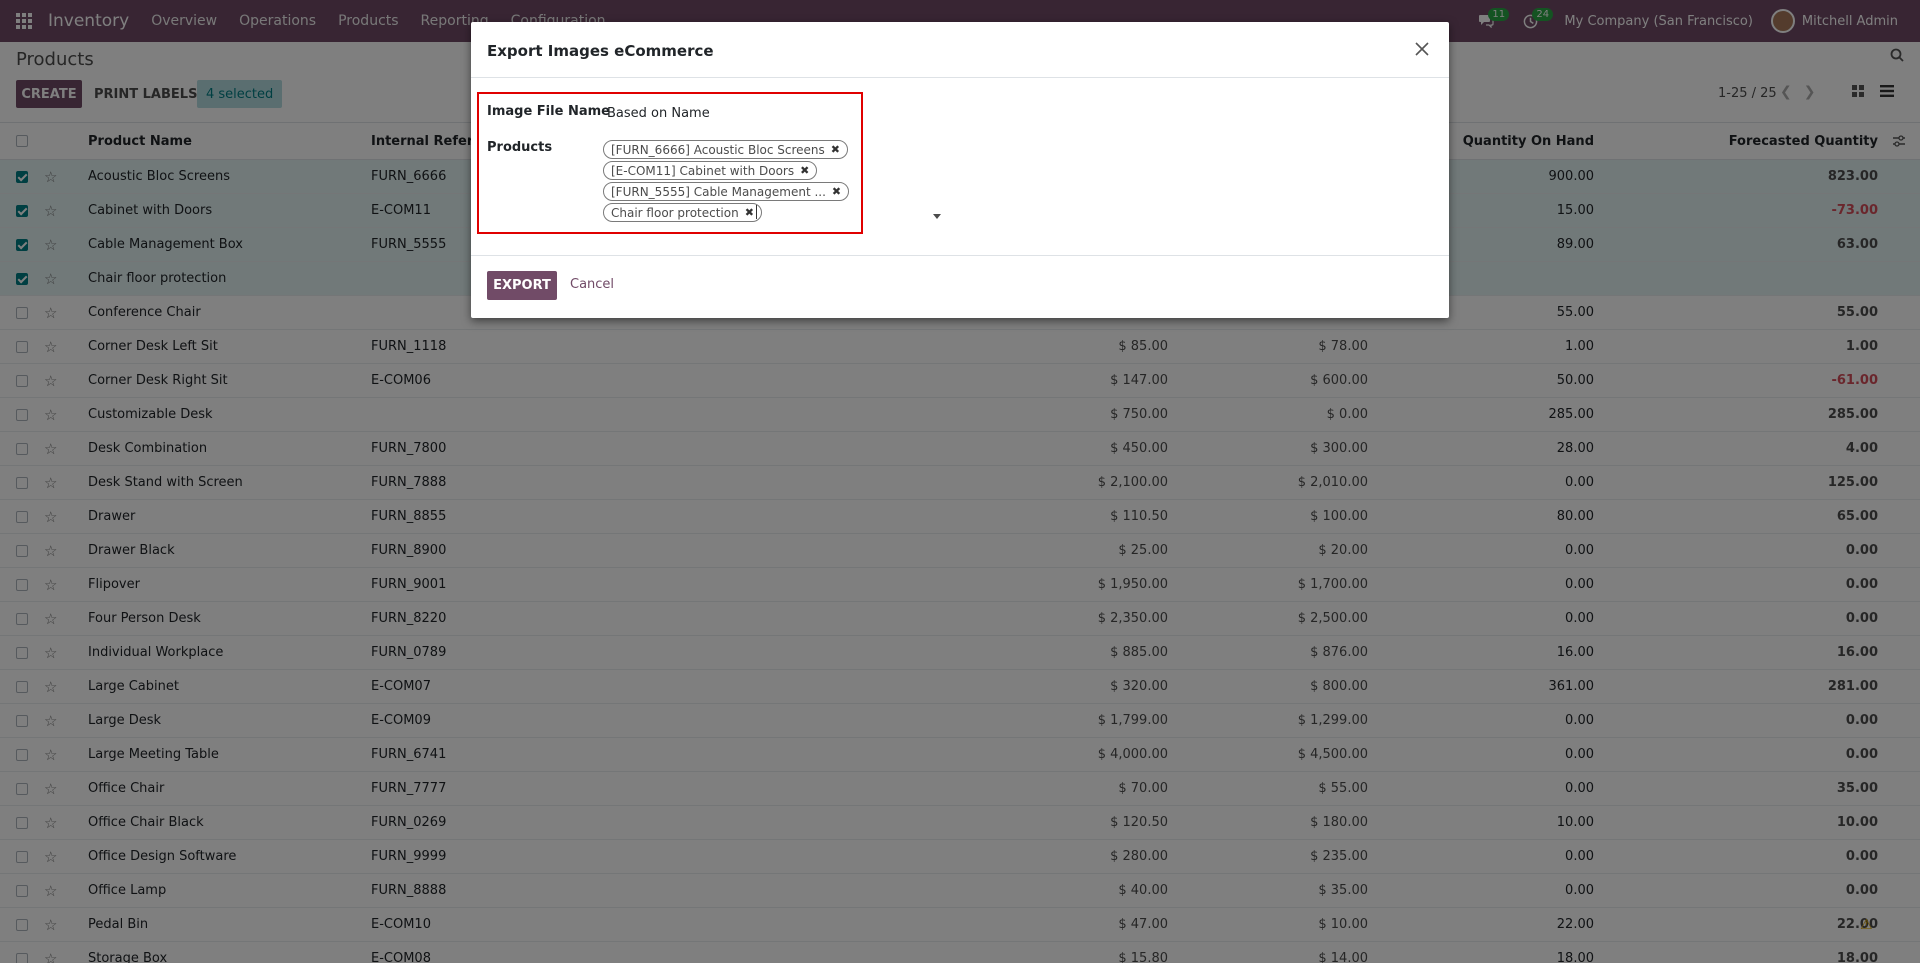 The image size is (1920, 963). Describe the element at coordinates (675, 212) in the screenshot. I see `product-tag-label: Chair floor protection` at that location.